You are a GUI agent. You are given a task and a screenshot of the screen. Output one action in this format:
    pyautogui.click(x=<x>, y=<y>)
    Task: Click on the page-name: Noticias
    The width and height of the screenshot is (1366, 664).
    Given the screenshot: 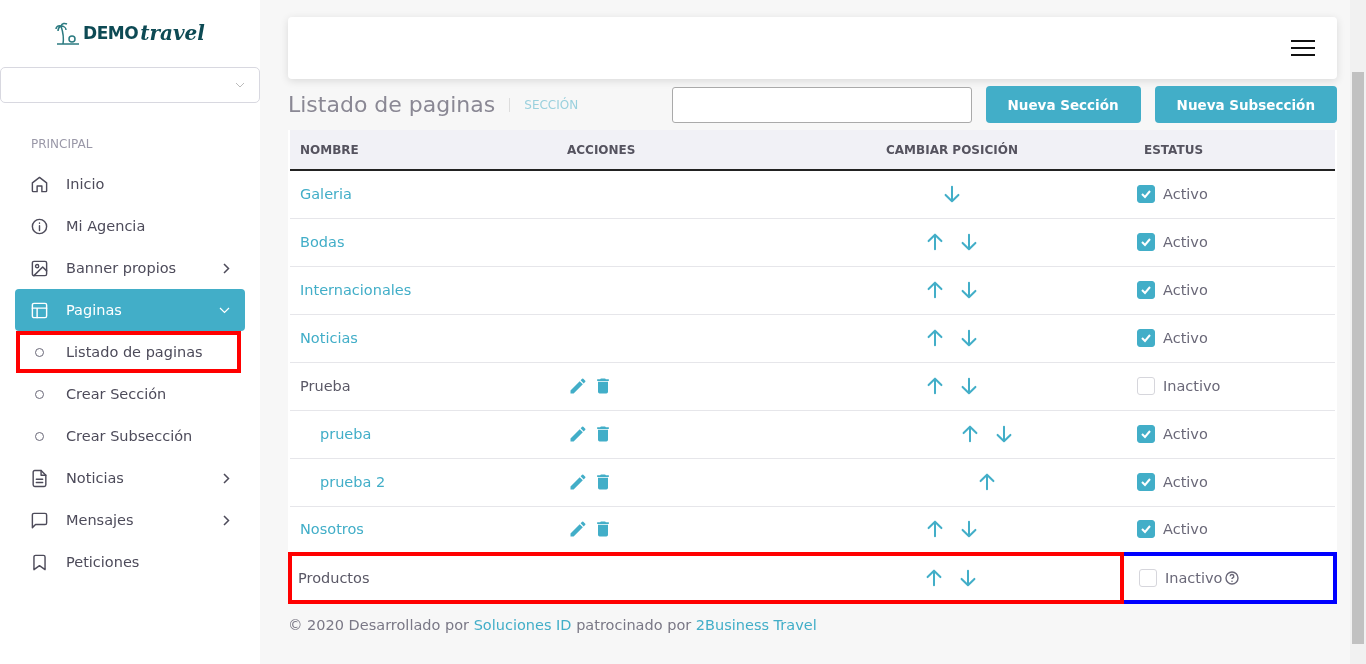 What is the action you would take?
    pyautogui.click(x=329, y=338)
    